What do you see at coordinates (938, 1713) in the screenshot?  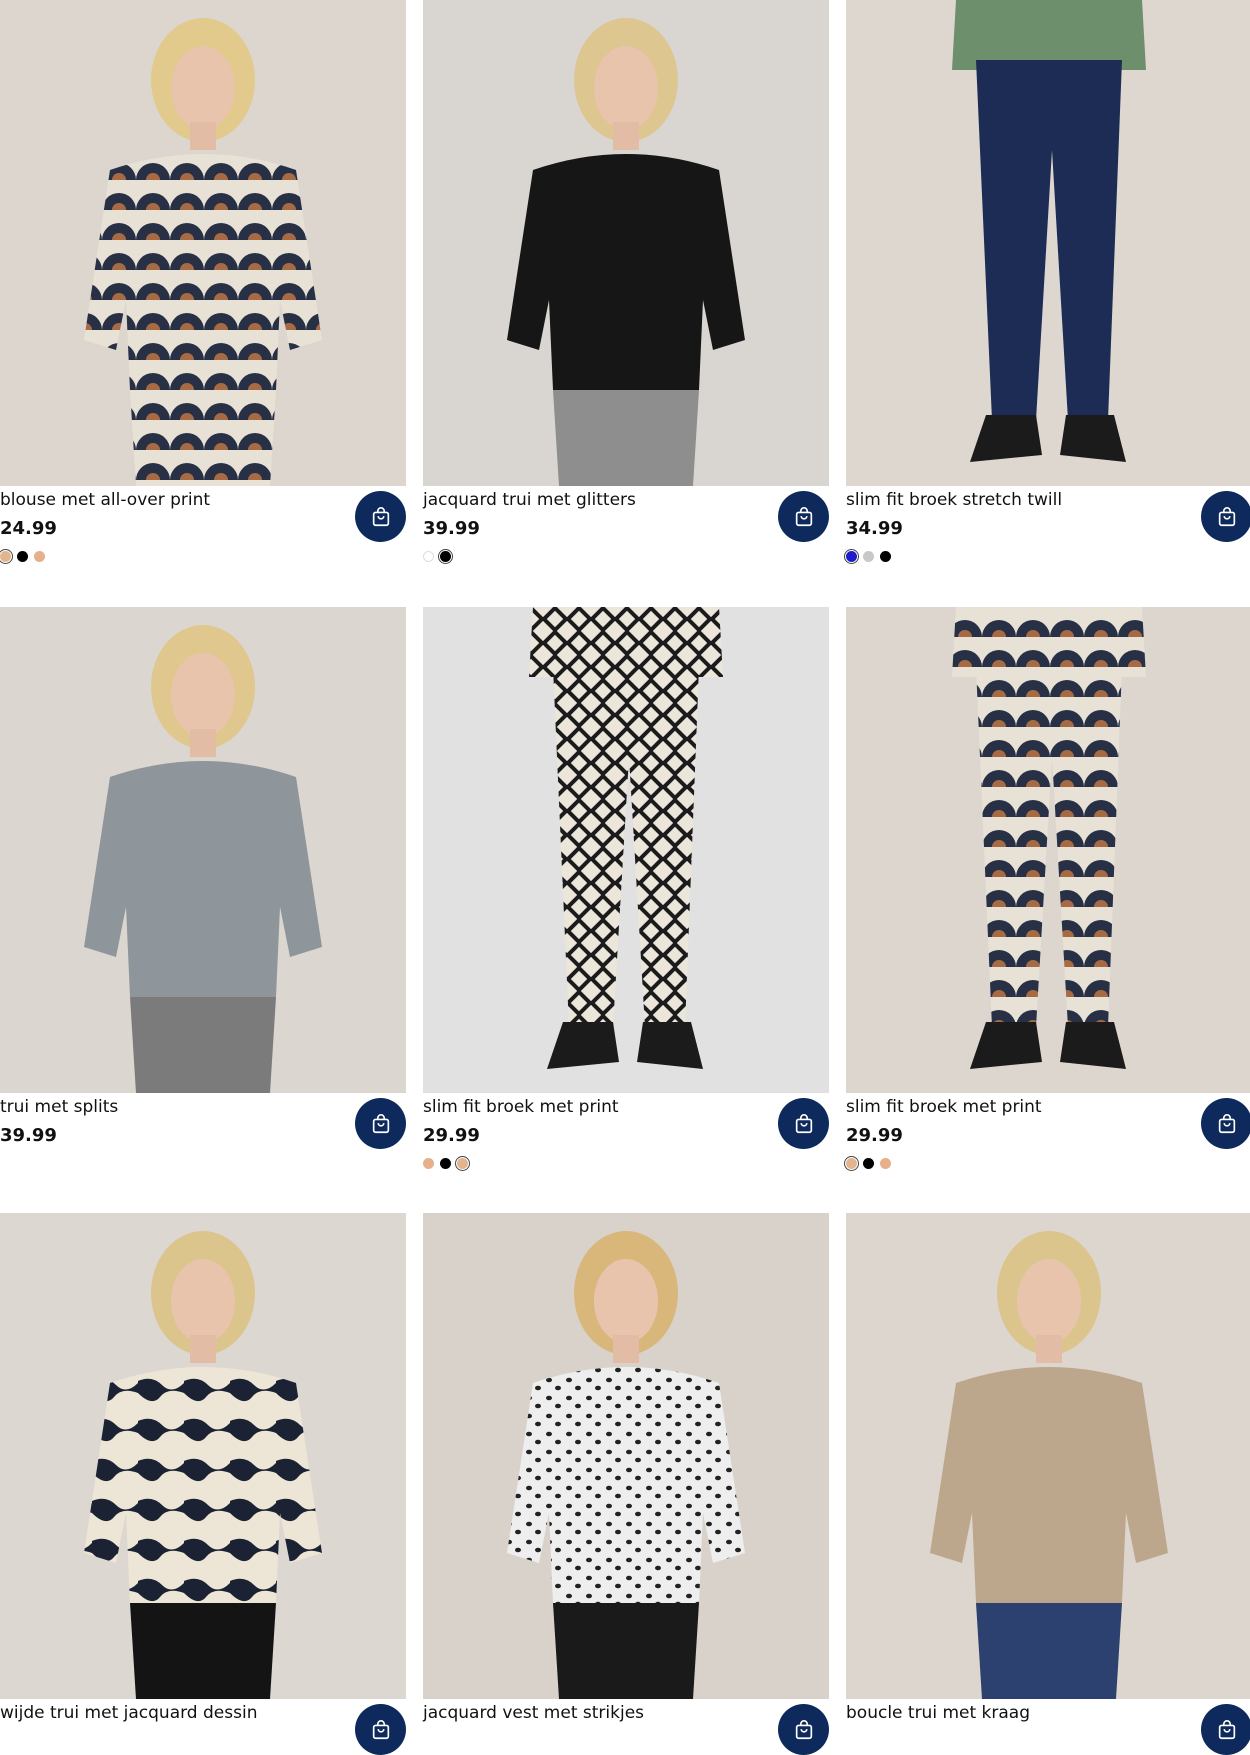 I see `product-title: boucle trui met kraag` at bounding box center [938, 1713].